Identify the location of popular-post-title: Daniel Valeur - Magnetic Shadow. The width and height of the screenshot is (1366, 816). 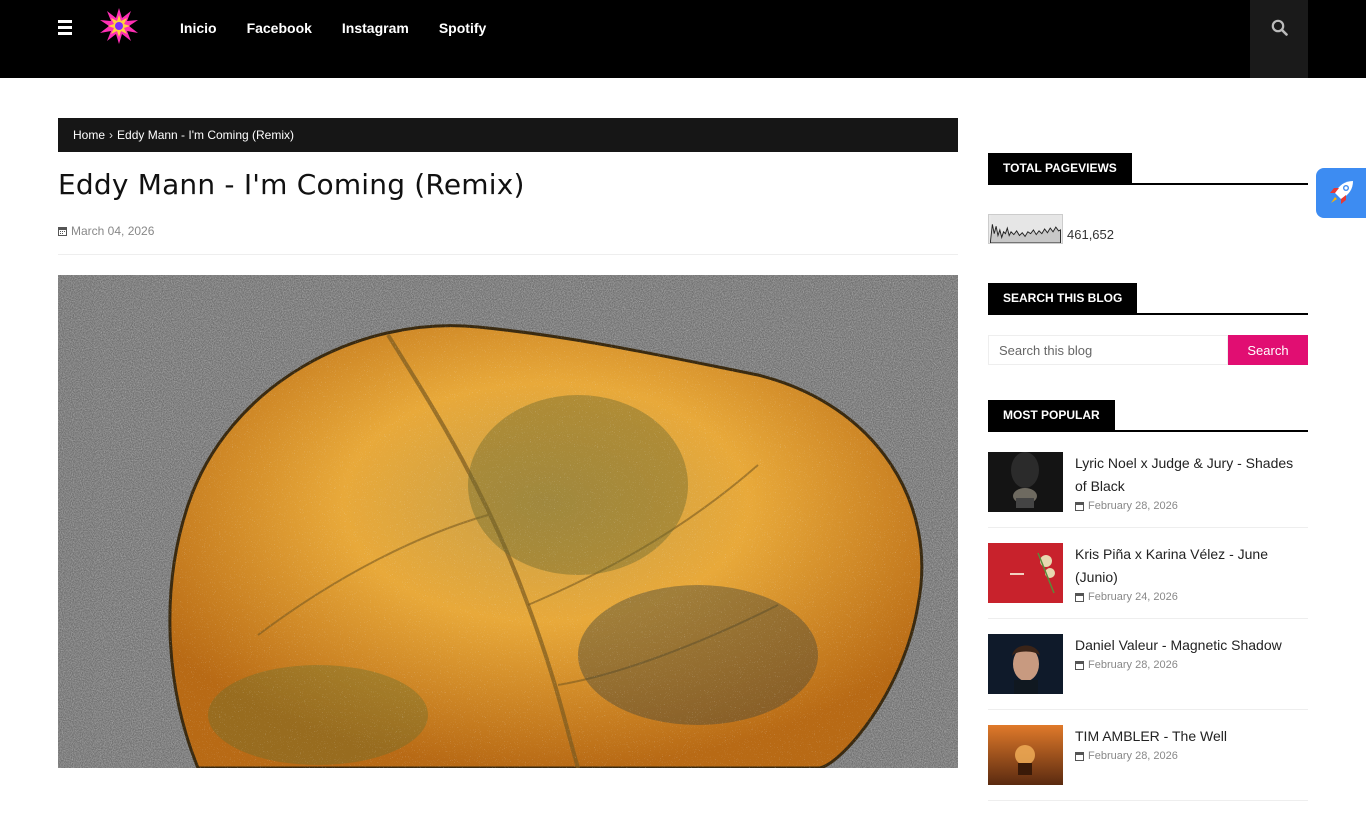
(1178, 645).